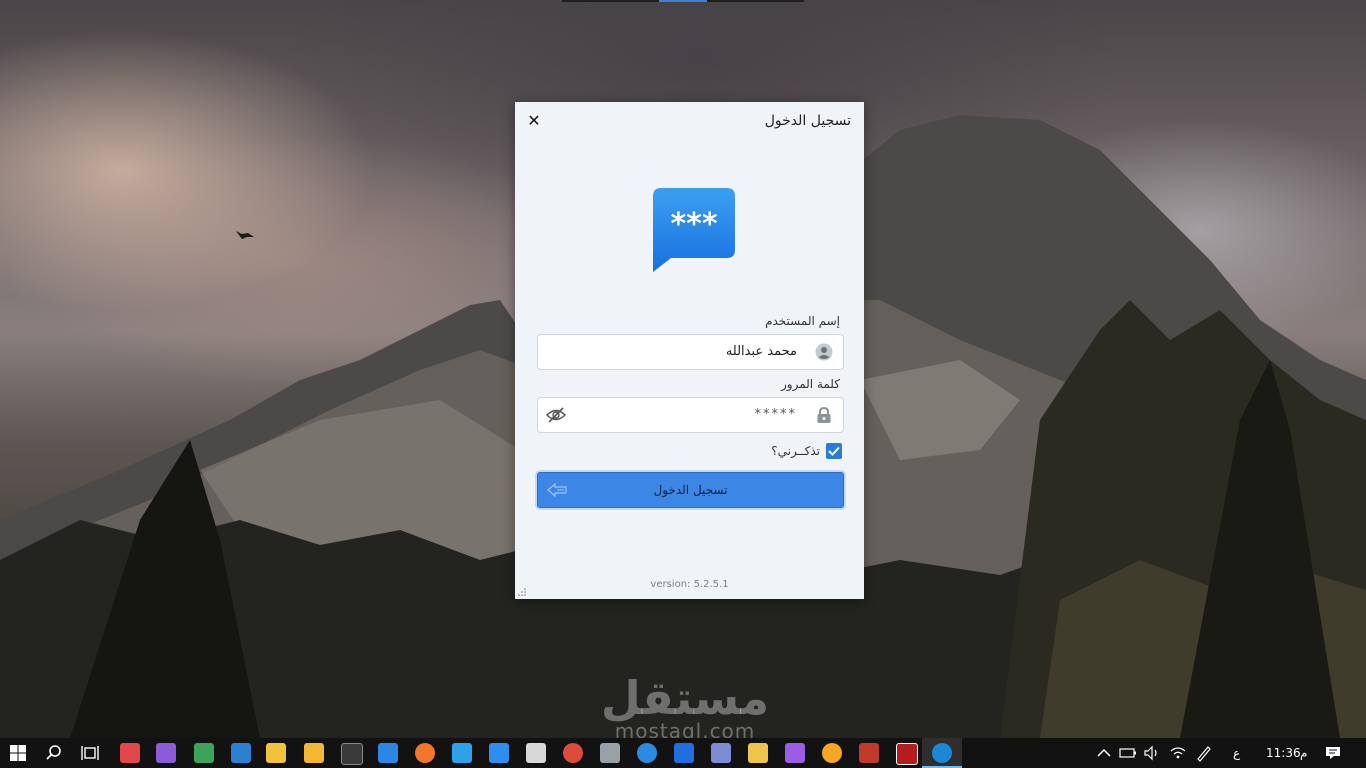 This screenshot has height=768, width=1366. What do you see at coordinates (1236, 753) in the screenshot?
I see `language-indicator: ع` at bounding box center [1236, 753].